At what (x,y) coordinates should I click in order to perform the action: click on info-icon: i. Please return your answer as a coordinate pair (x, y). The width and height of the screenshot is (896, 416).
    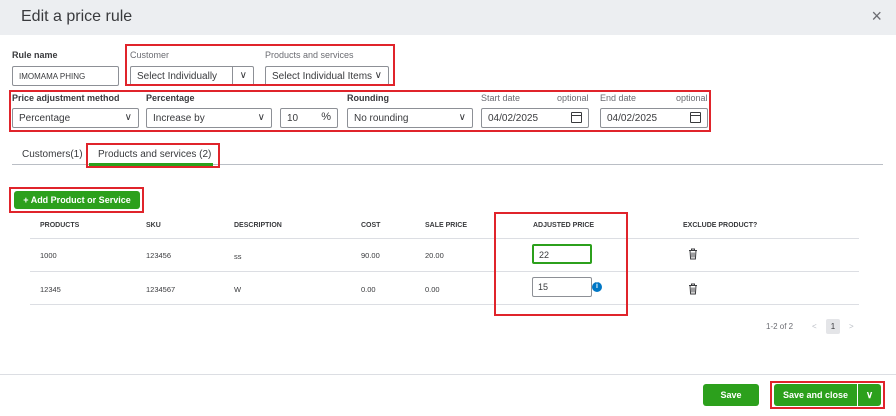
    Looking at the image, I should click on (597, 287).